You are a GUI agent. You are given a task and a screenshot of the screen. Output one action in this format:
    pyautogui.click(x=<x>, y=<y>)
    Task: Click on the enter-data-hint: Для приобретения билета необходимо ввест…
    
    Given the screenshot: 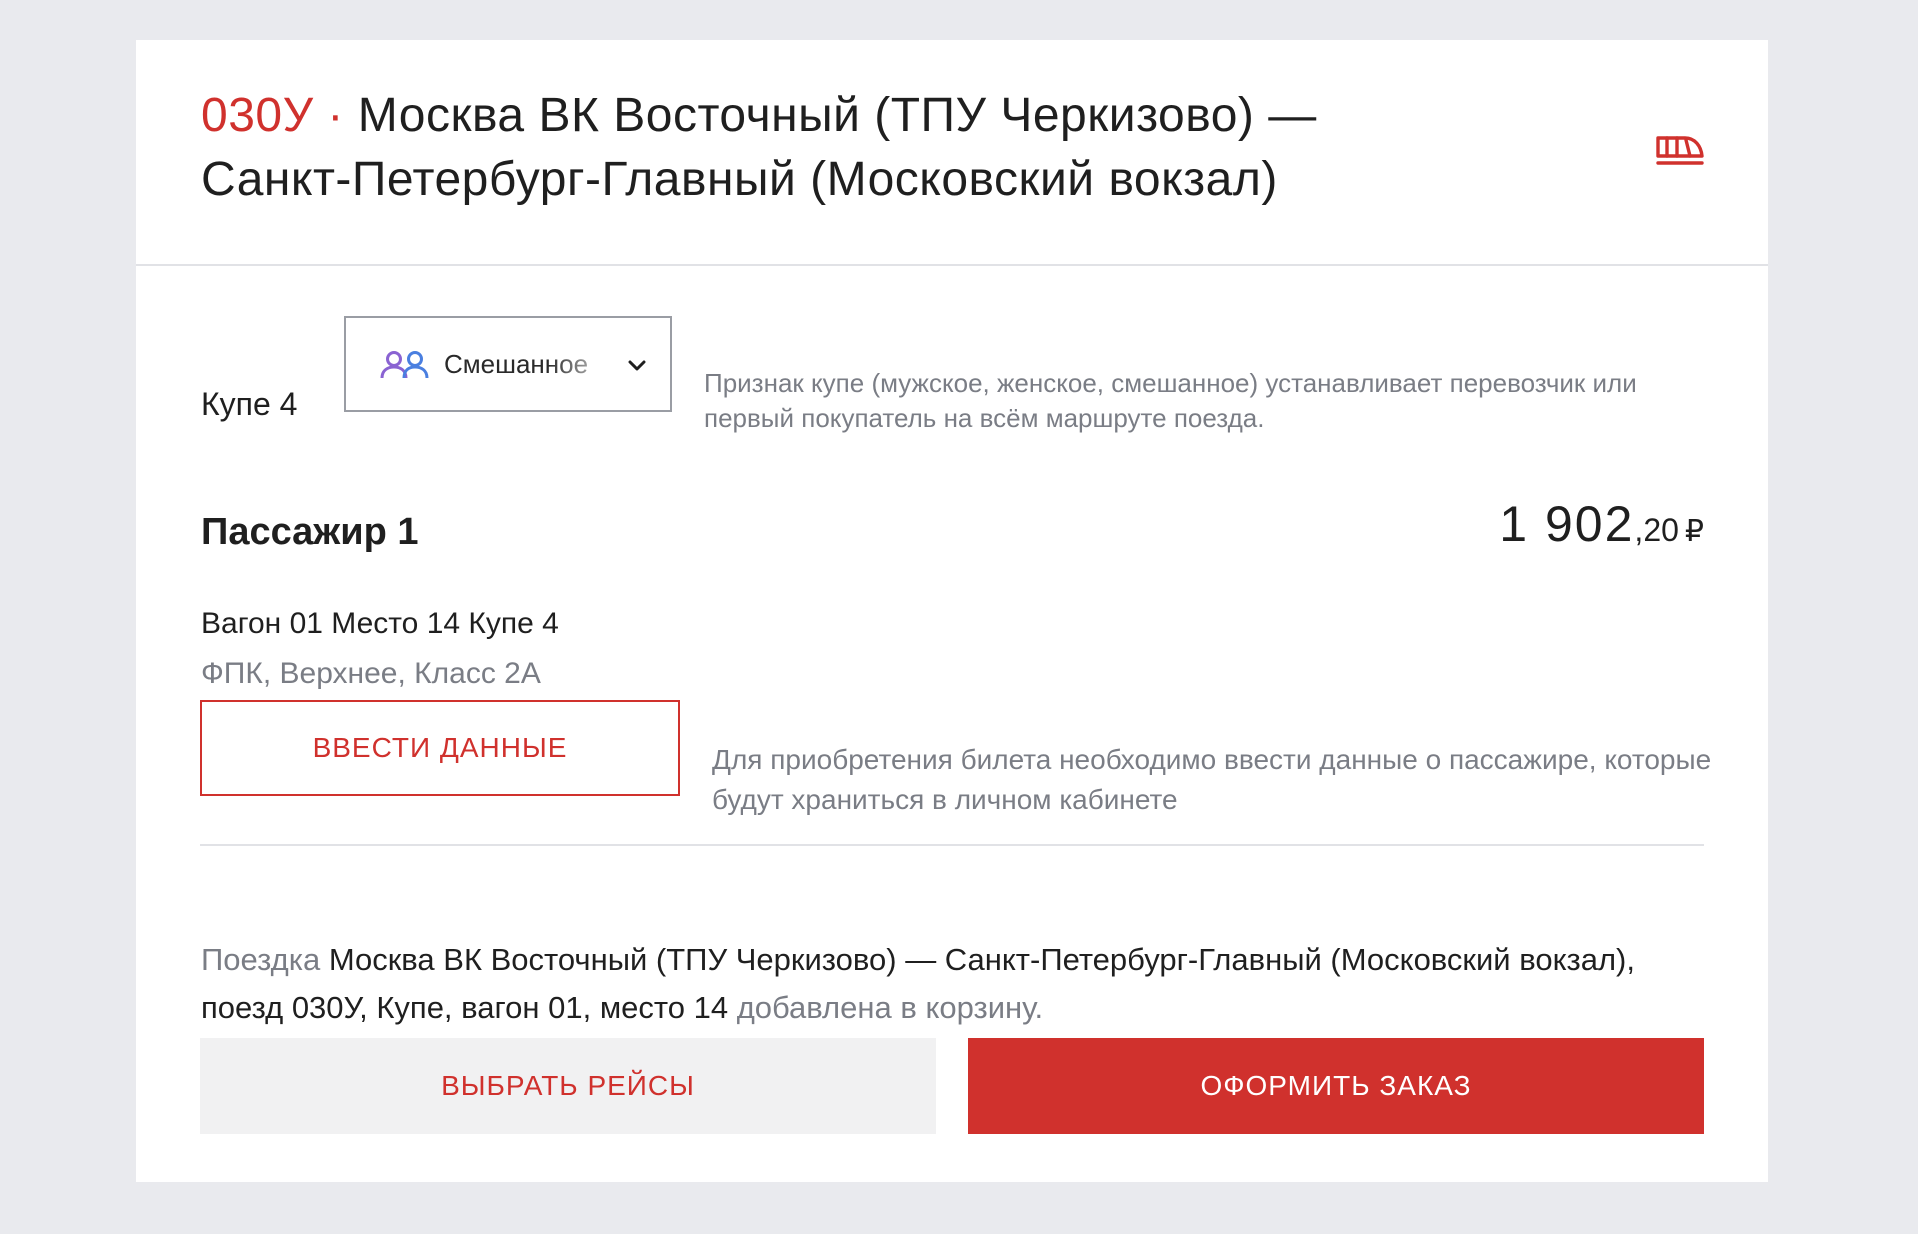 What is the action you would take?
    pyautogui.click(x=1212, y=779)
    